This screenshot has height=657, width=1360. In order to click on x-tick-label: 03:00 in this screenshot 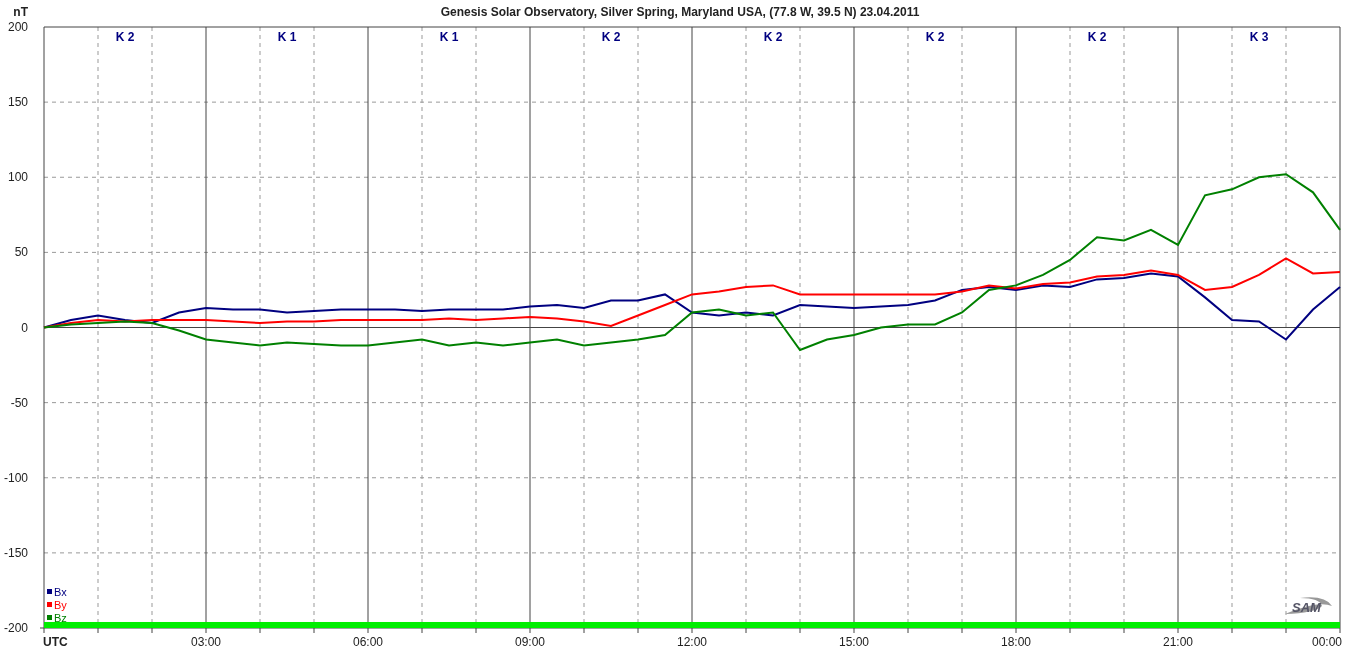, I will do `click(206, 642)`.